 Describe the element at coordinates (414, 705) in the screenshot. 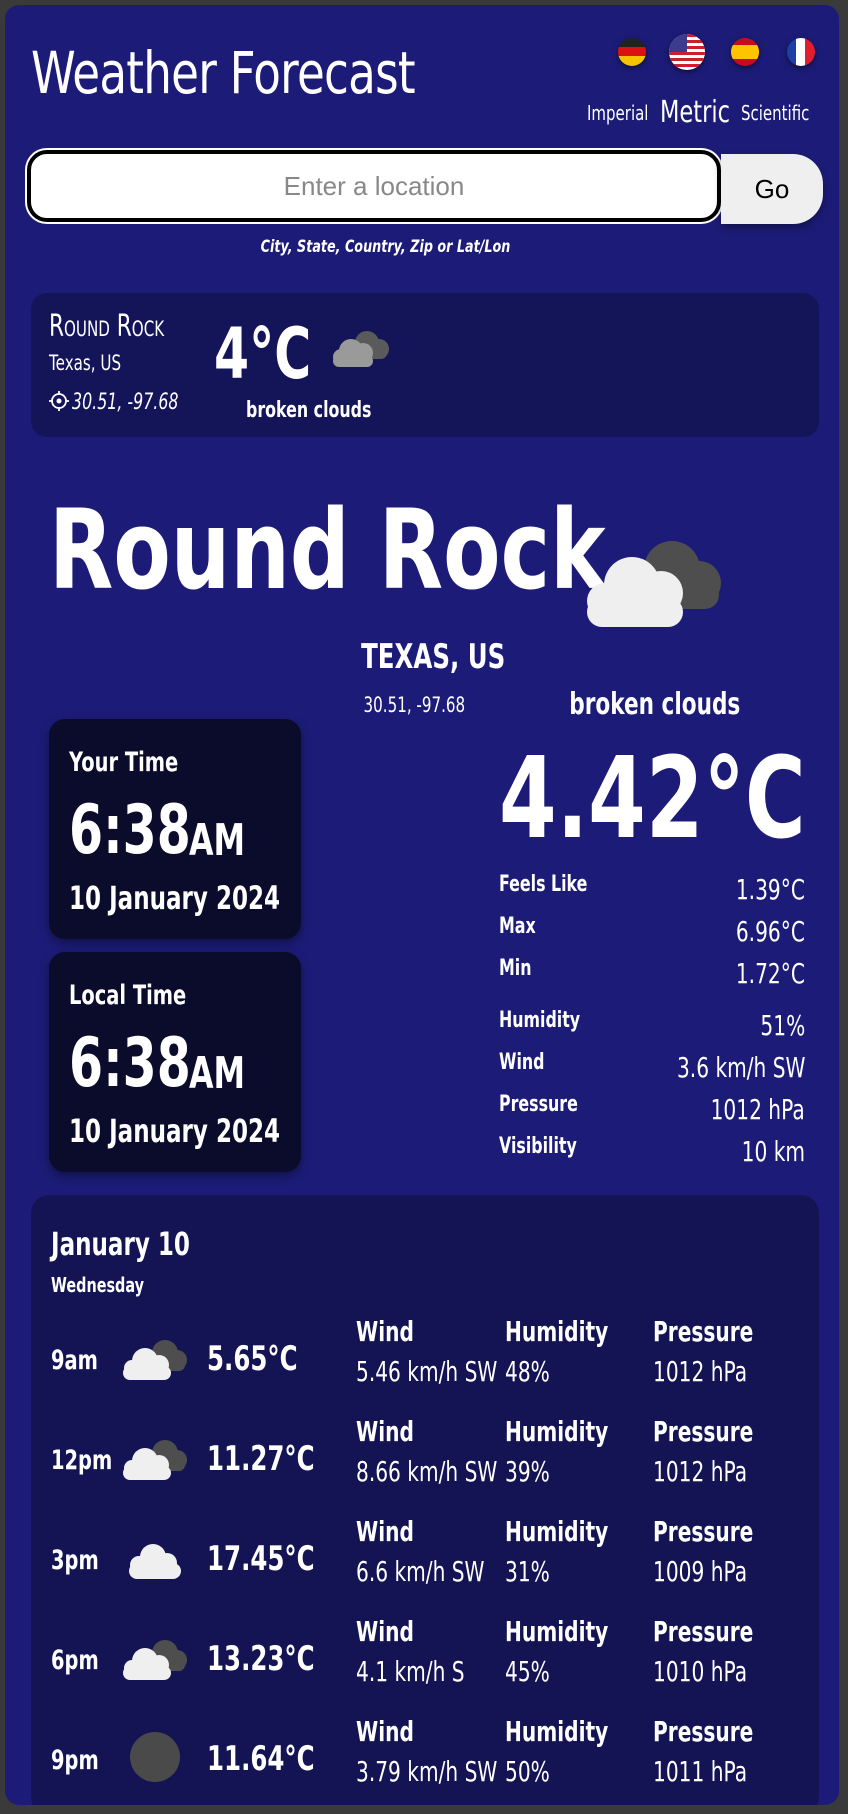

I see `current-coords: 30.51, -97.68` at that location.